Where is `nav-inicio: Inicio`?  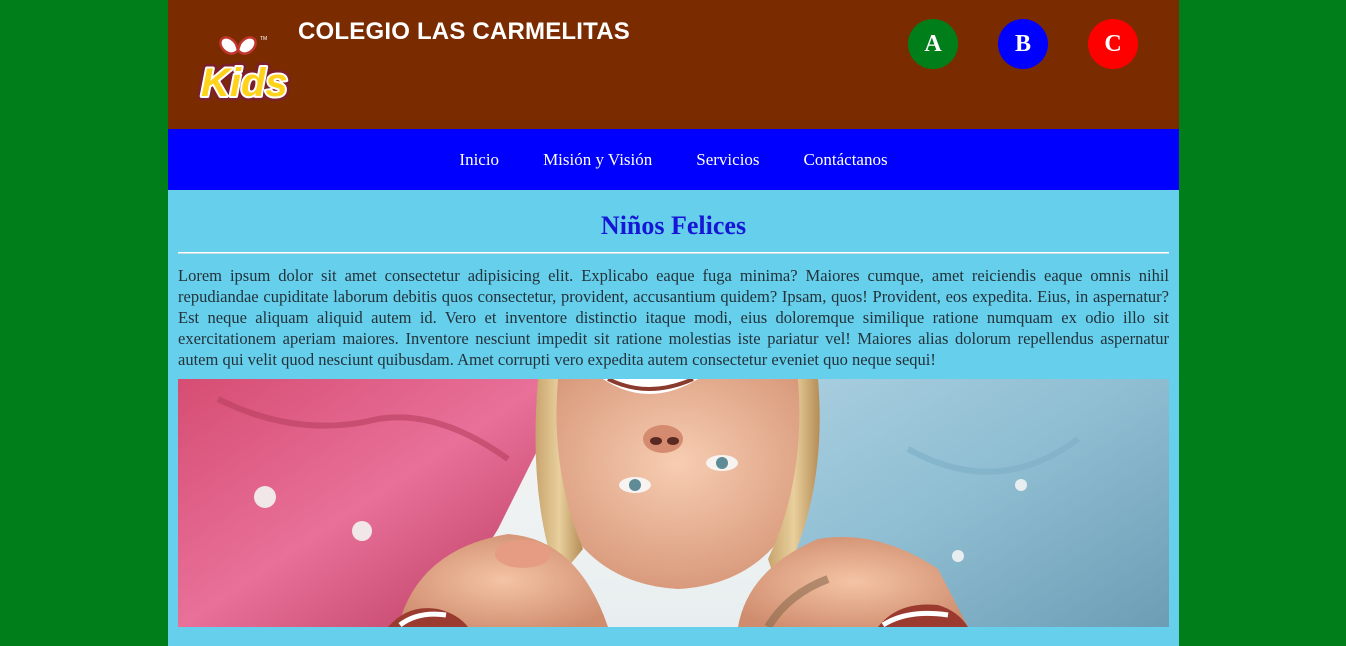 nav-inicio: Inicio is located at coordinates (479, 160).